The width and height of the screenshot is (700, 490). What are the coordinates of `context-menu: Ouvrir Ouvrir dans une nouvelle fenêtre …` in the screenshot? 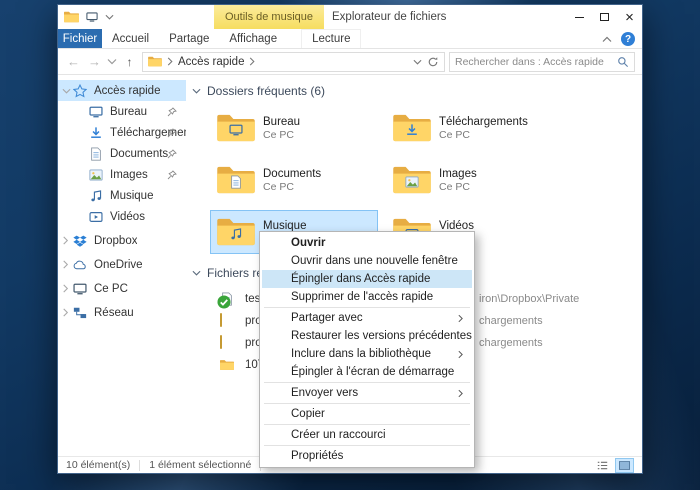 It's located at (367, 349).